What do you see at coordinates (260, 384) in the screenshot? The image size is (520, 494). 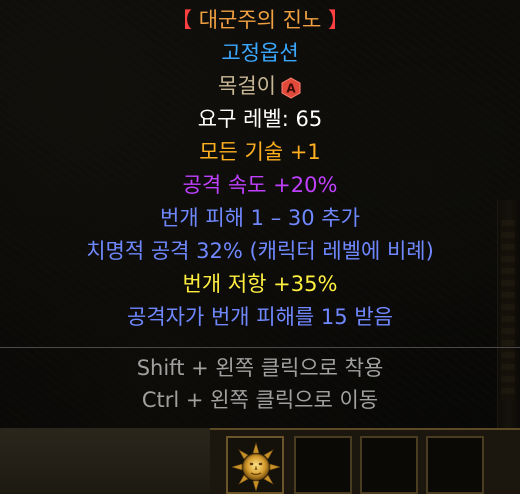 I see `tooltip-hints: Shift + 왼쪽 클릭으로 착용 Ctrl + 왼쪽 클릭으로 이동` at bounding box center [260, 384].